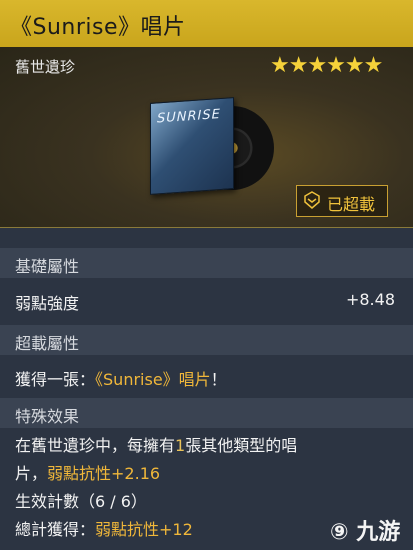 The image size is (413, 550). I want to click on overload-prefix: 獲得一張：, so click(55, 379).